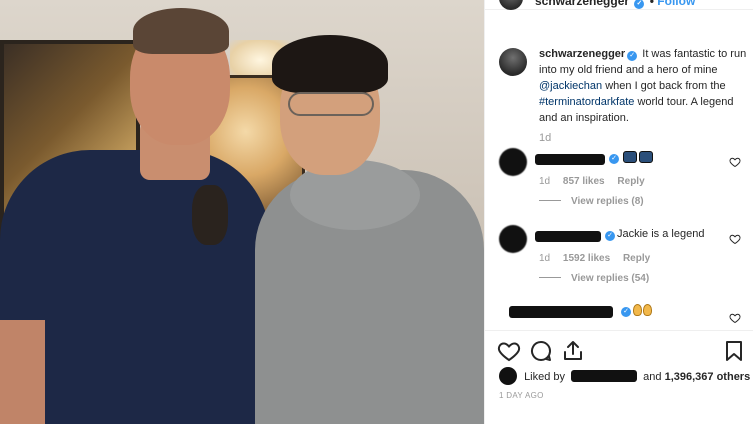 This screenshot has height=424, width=753. I want to click on person-left-arm, so click(22, 372).